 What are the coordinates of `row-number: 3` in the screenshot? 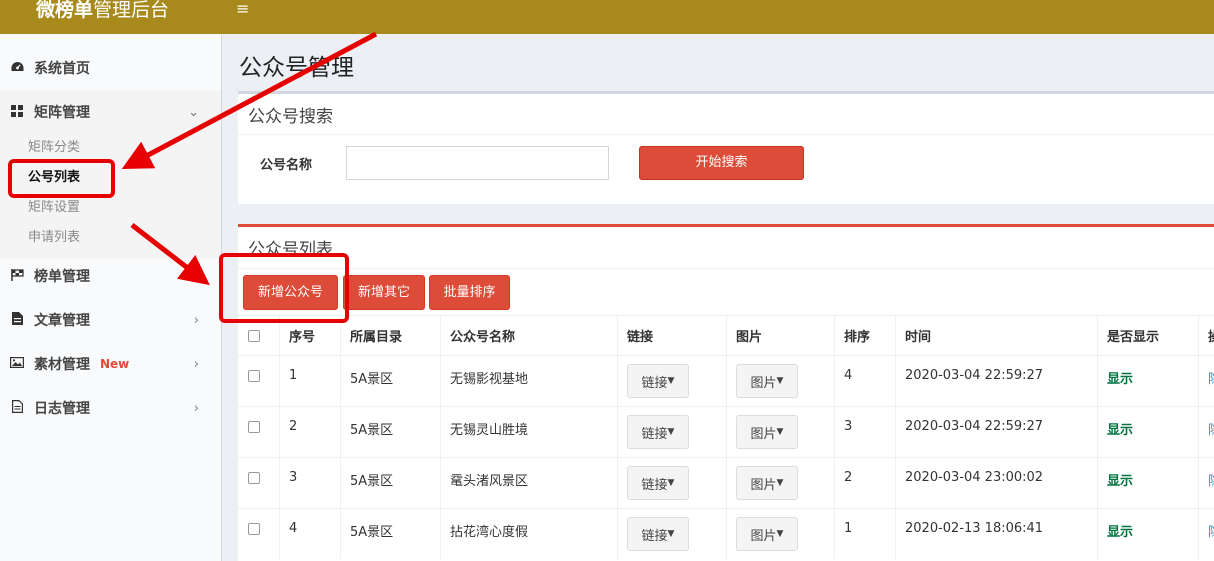 It's located at (309, 483).